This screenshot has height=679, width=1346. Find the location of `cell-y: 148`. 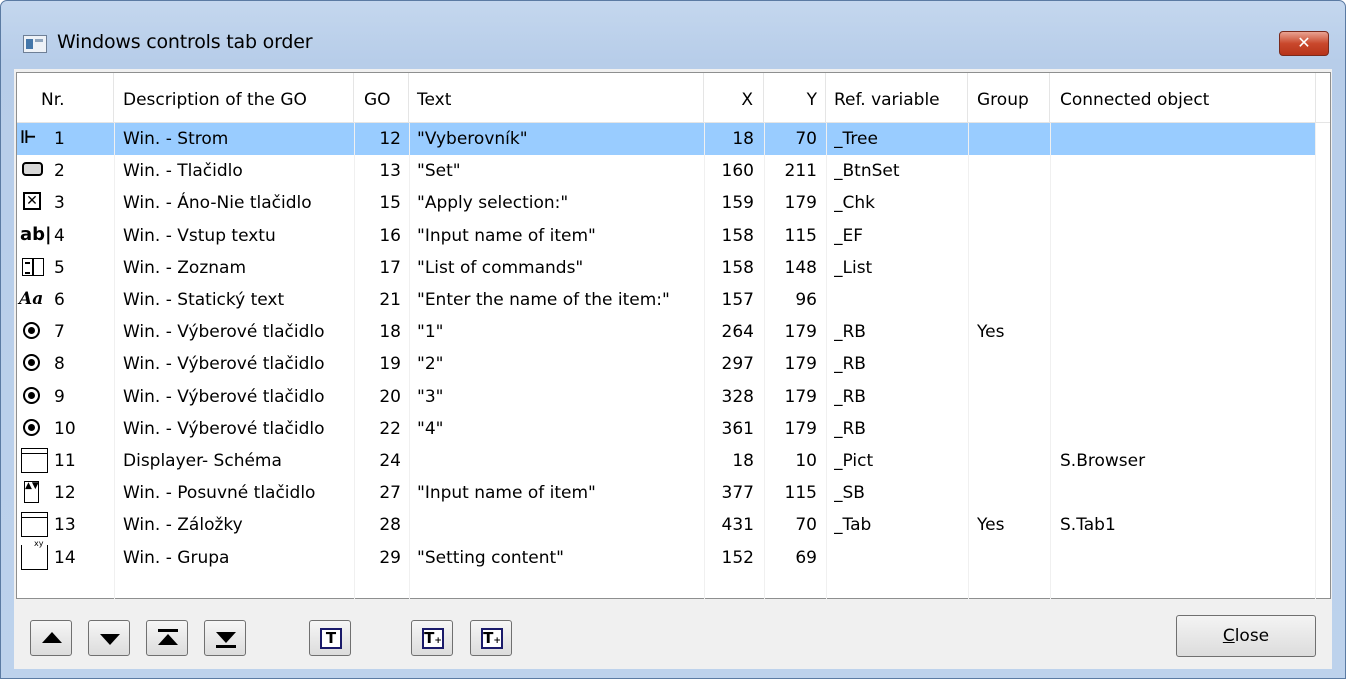

cell-y: 148 is located at coordinates (800, 267).